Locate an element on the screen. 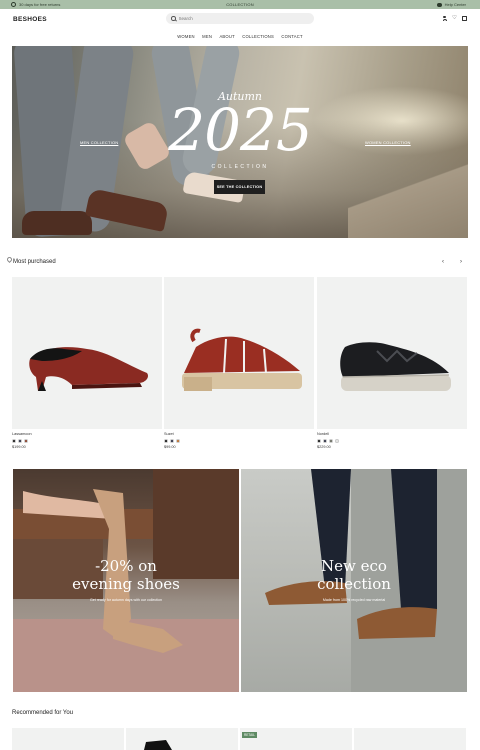 The image size is (480, 750). loafer-shoe-image is located at coordinates (88, 369).